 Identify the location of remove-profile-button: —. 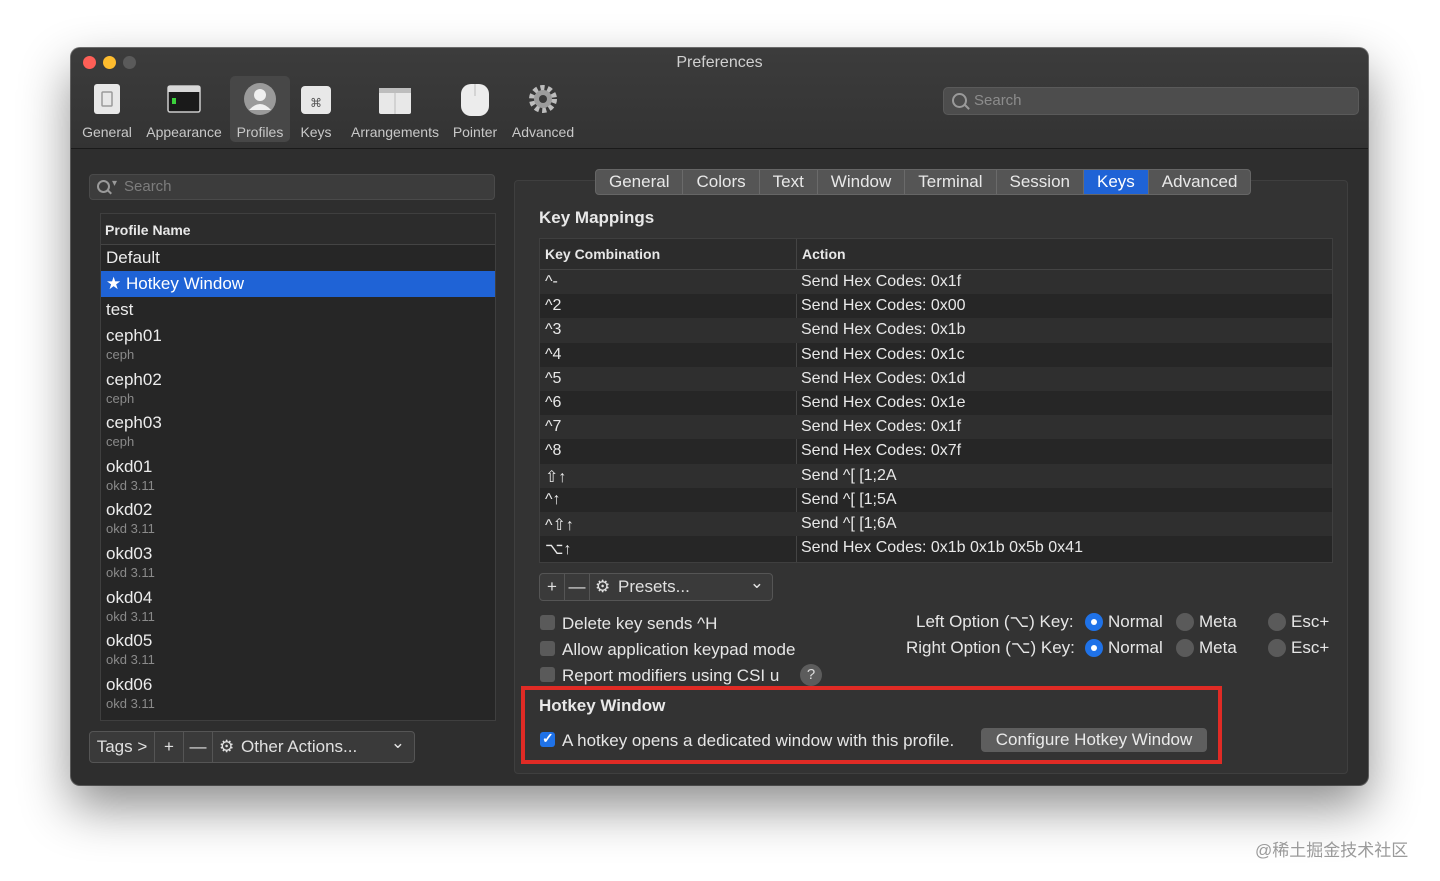
(198, 747).